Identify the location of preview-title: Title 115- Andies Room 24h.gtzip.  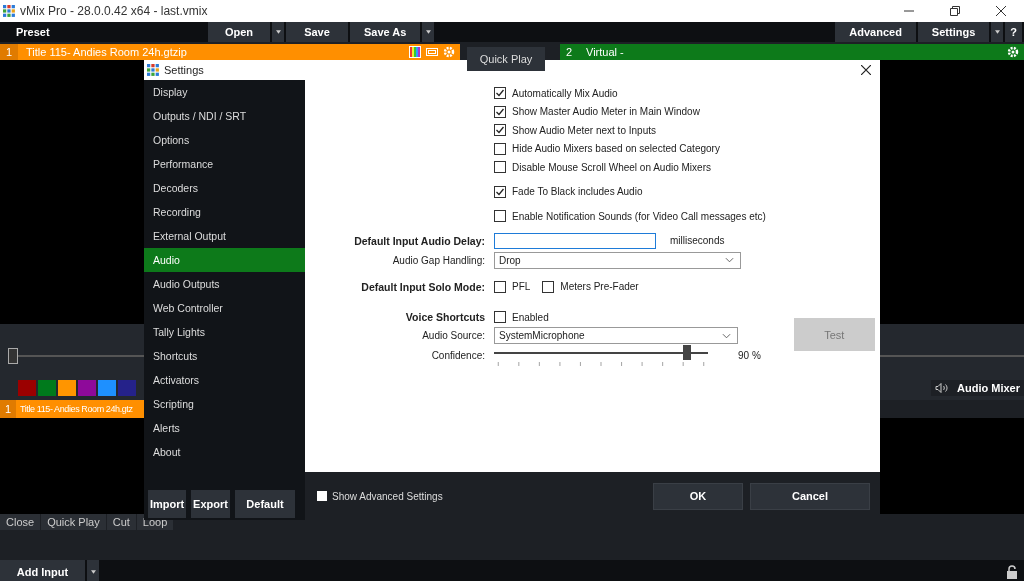
(106, 52).